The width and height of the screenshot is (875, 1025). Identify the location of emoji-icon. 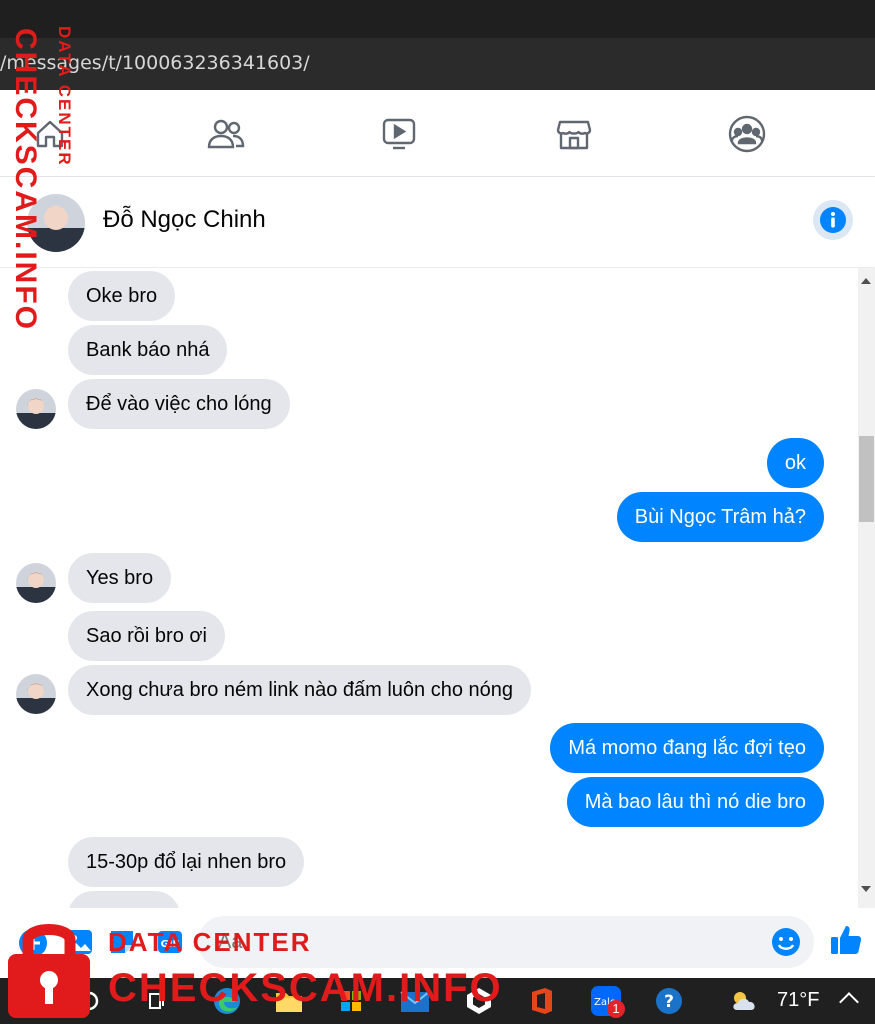
(786, 942).